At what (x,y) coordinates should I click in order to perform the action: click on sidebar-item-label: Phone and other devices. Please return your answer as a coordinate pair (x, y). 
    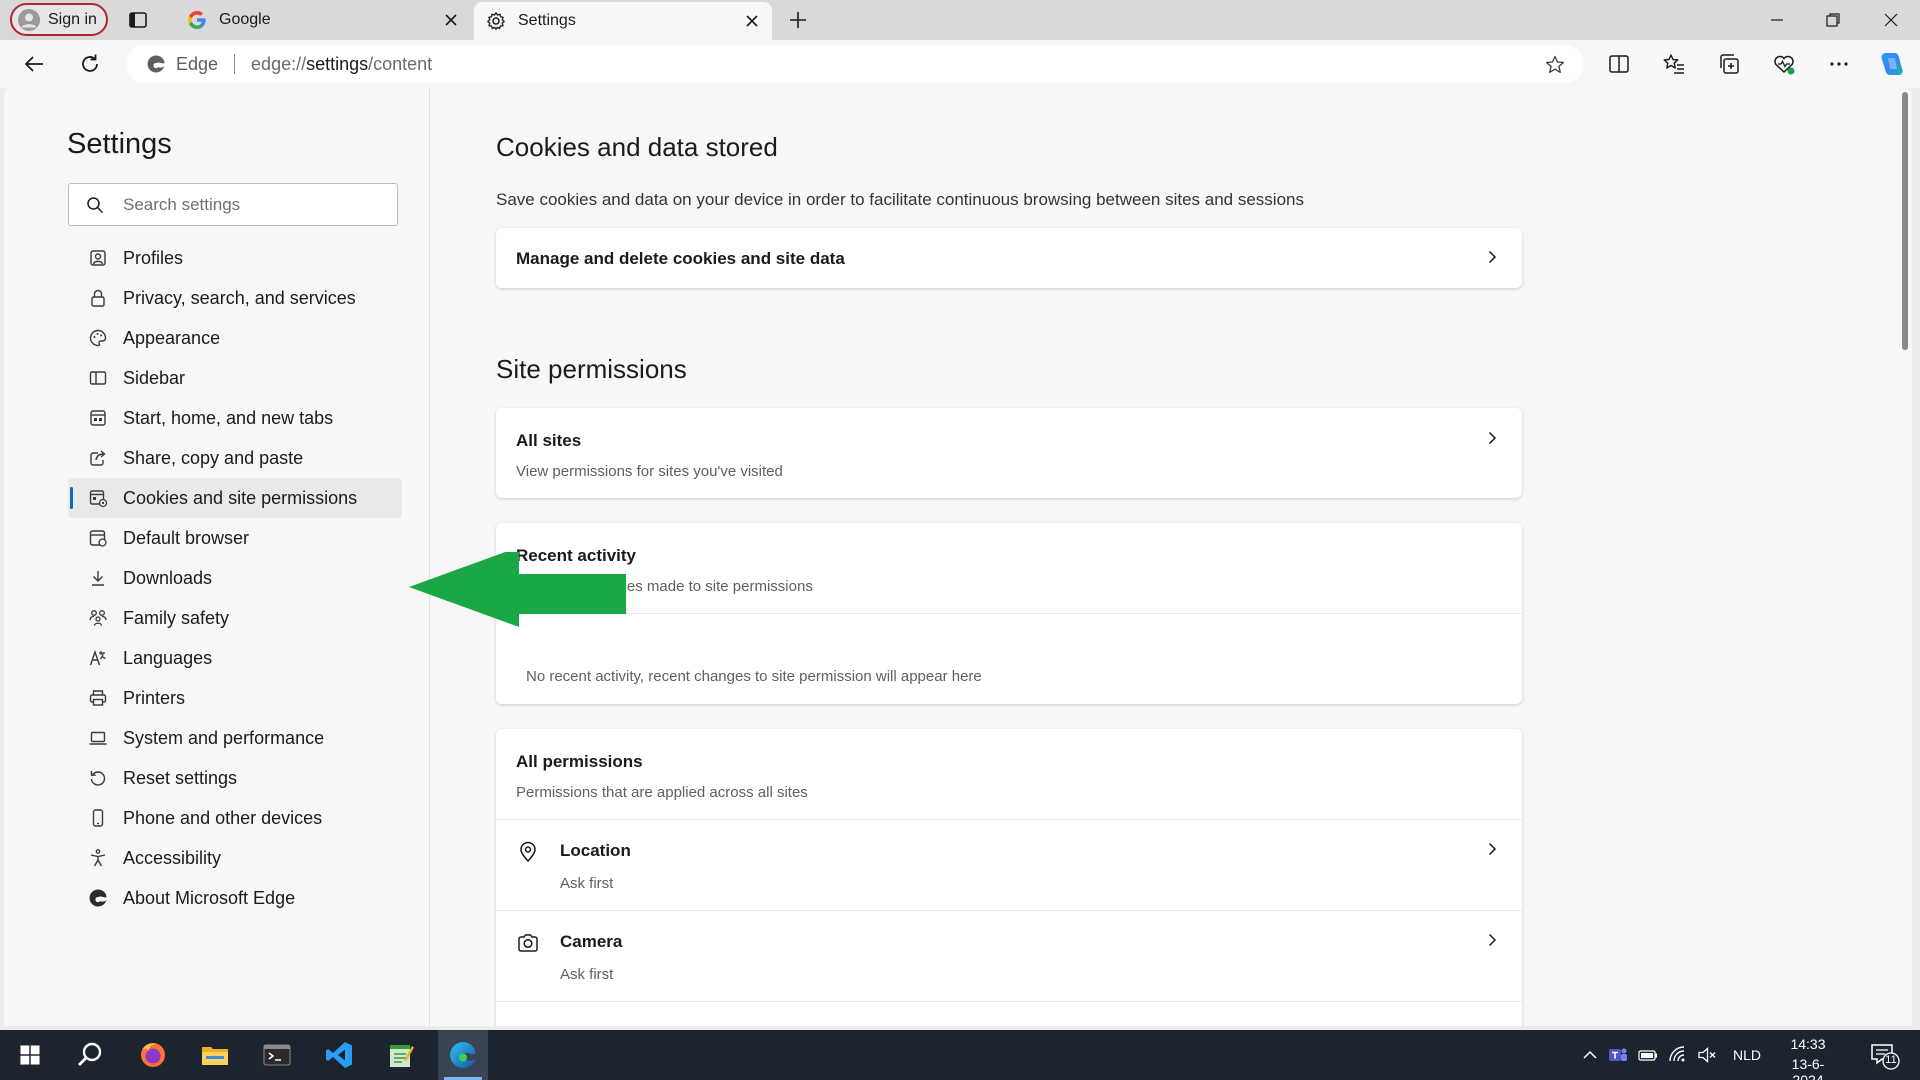
    Looking at the image, I should click on (223, 817).